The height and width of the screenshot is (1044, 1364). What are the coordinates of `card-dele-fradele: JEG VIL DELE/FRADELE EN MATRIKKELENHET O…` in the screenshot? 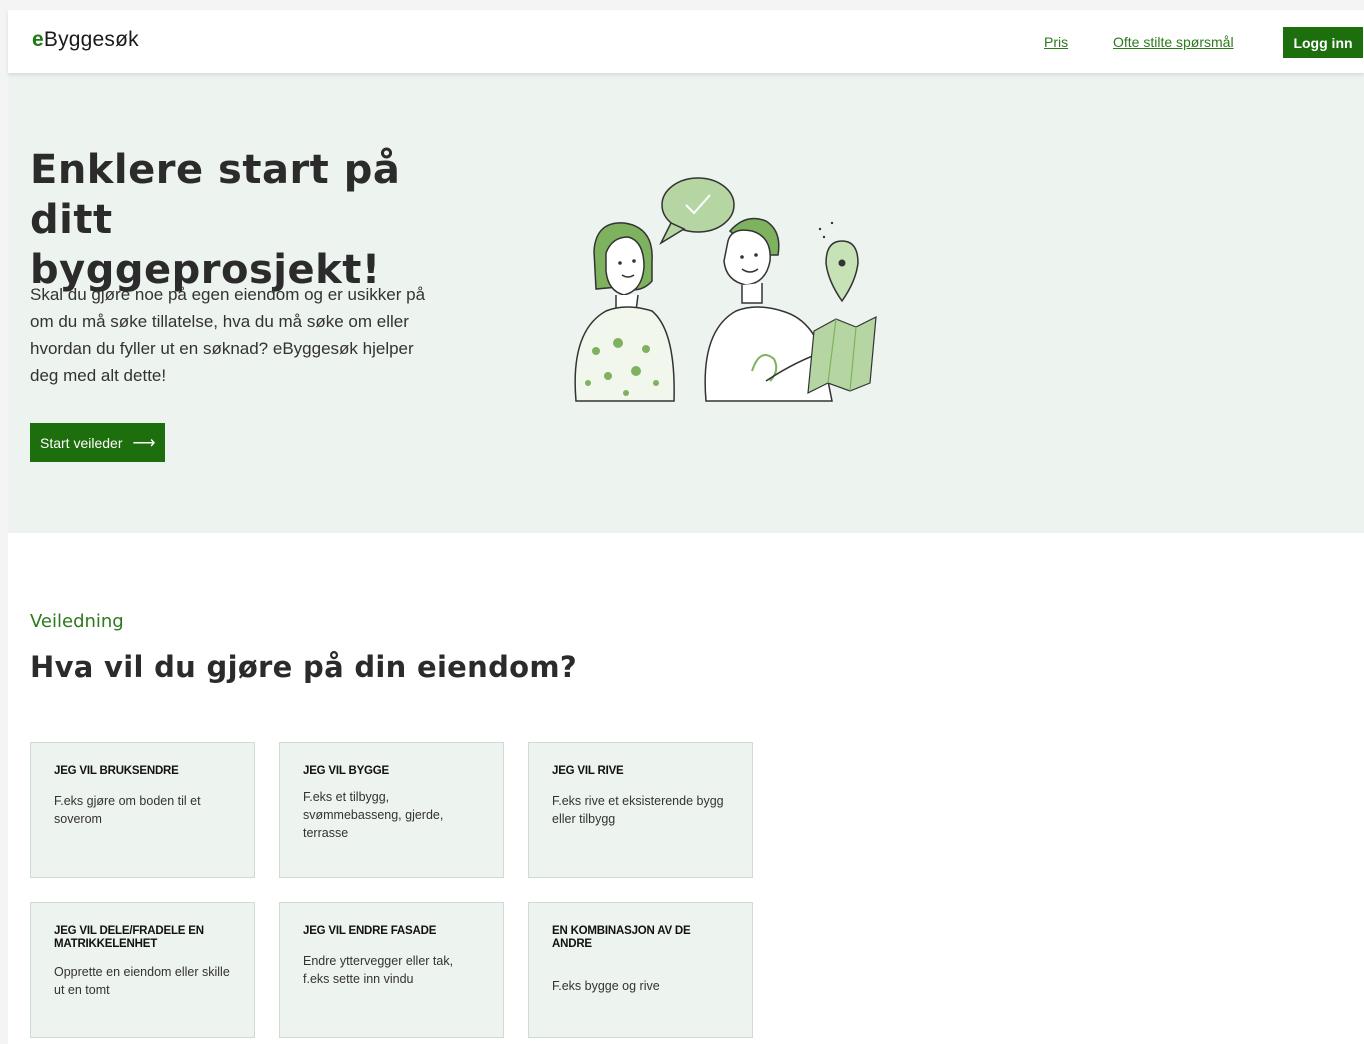 It's located at (142, 970).